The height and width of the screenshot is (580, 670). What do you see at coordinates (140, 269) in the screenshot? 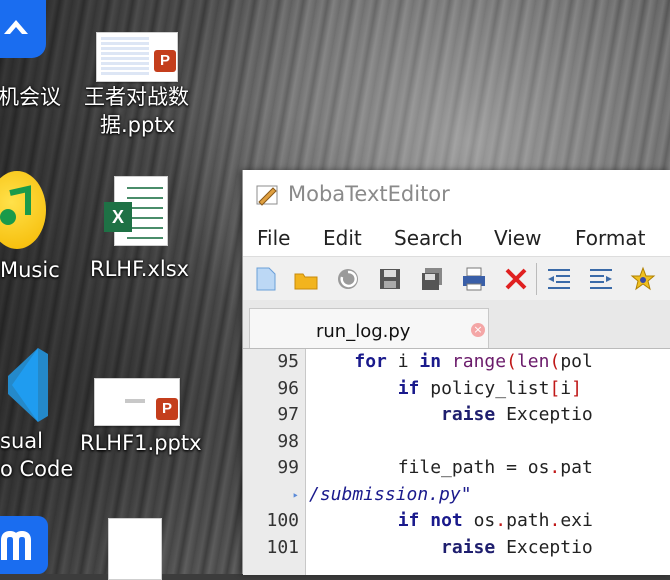
I see `xlsx-label: RLHF.xlsx` at bounding box center [140, 269].